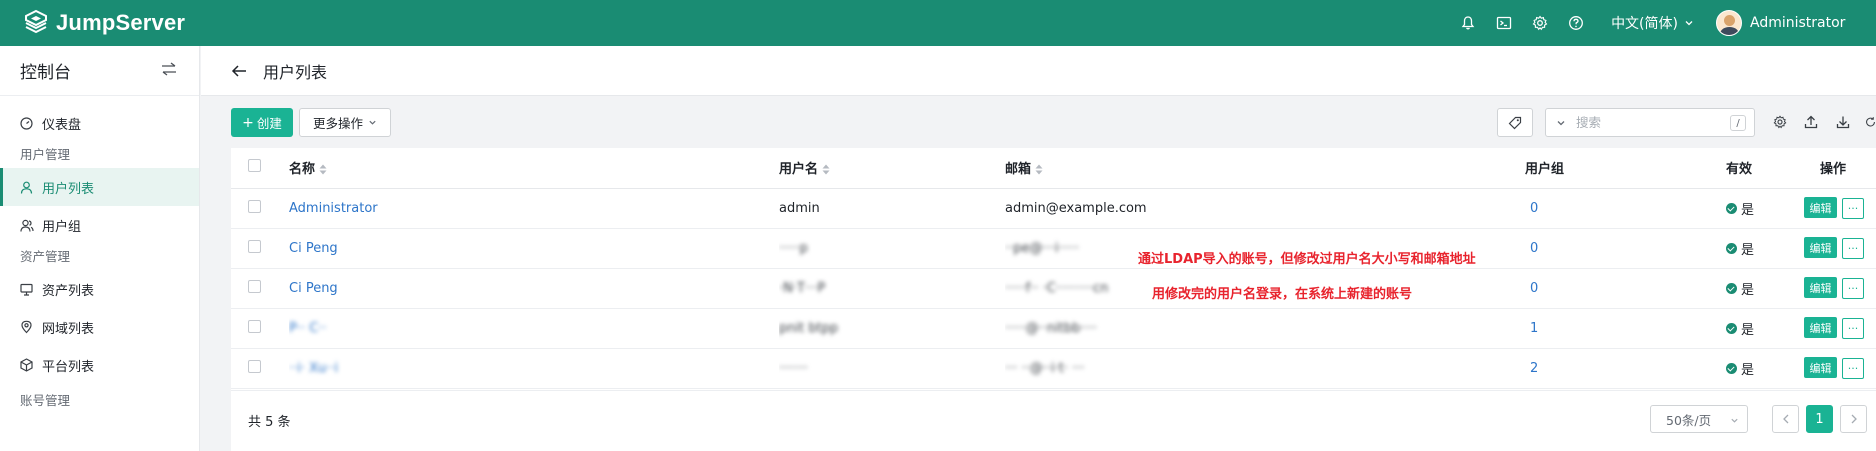 Image resolution: width=1876 pixels, height=451 pixels. Describe the element at coordinates (1468, 23) in the screenshot. I see `bell-icon` at that location.